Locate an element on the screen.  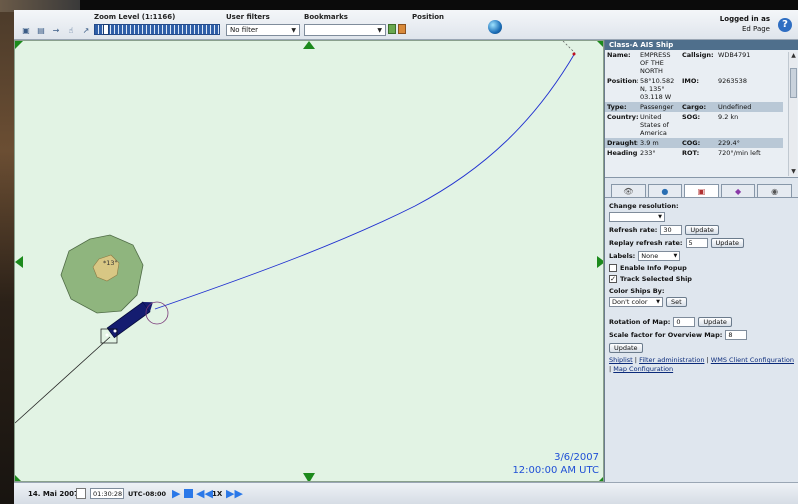
track-selected-ship-checkbox: ✓ is located at coordinates (613, 279).